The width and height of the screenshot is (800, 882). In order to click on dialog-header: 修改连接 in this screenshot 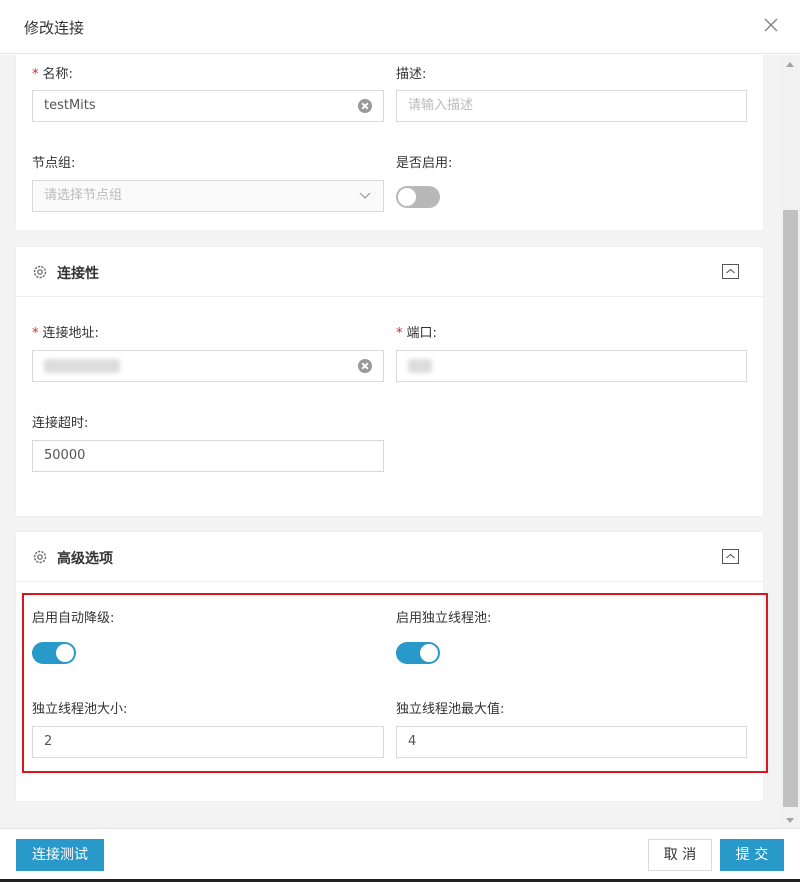, I will do `click(400, 27)`.